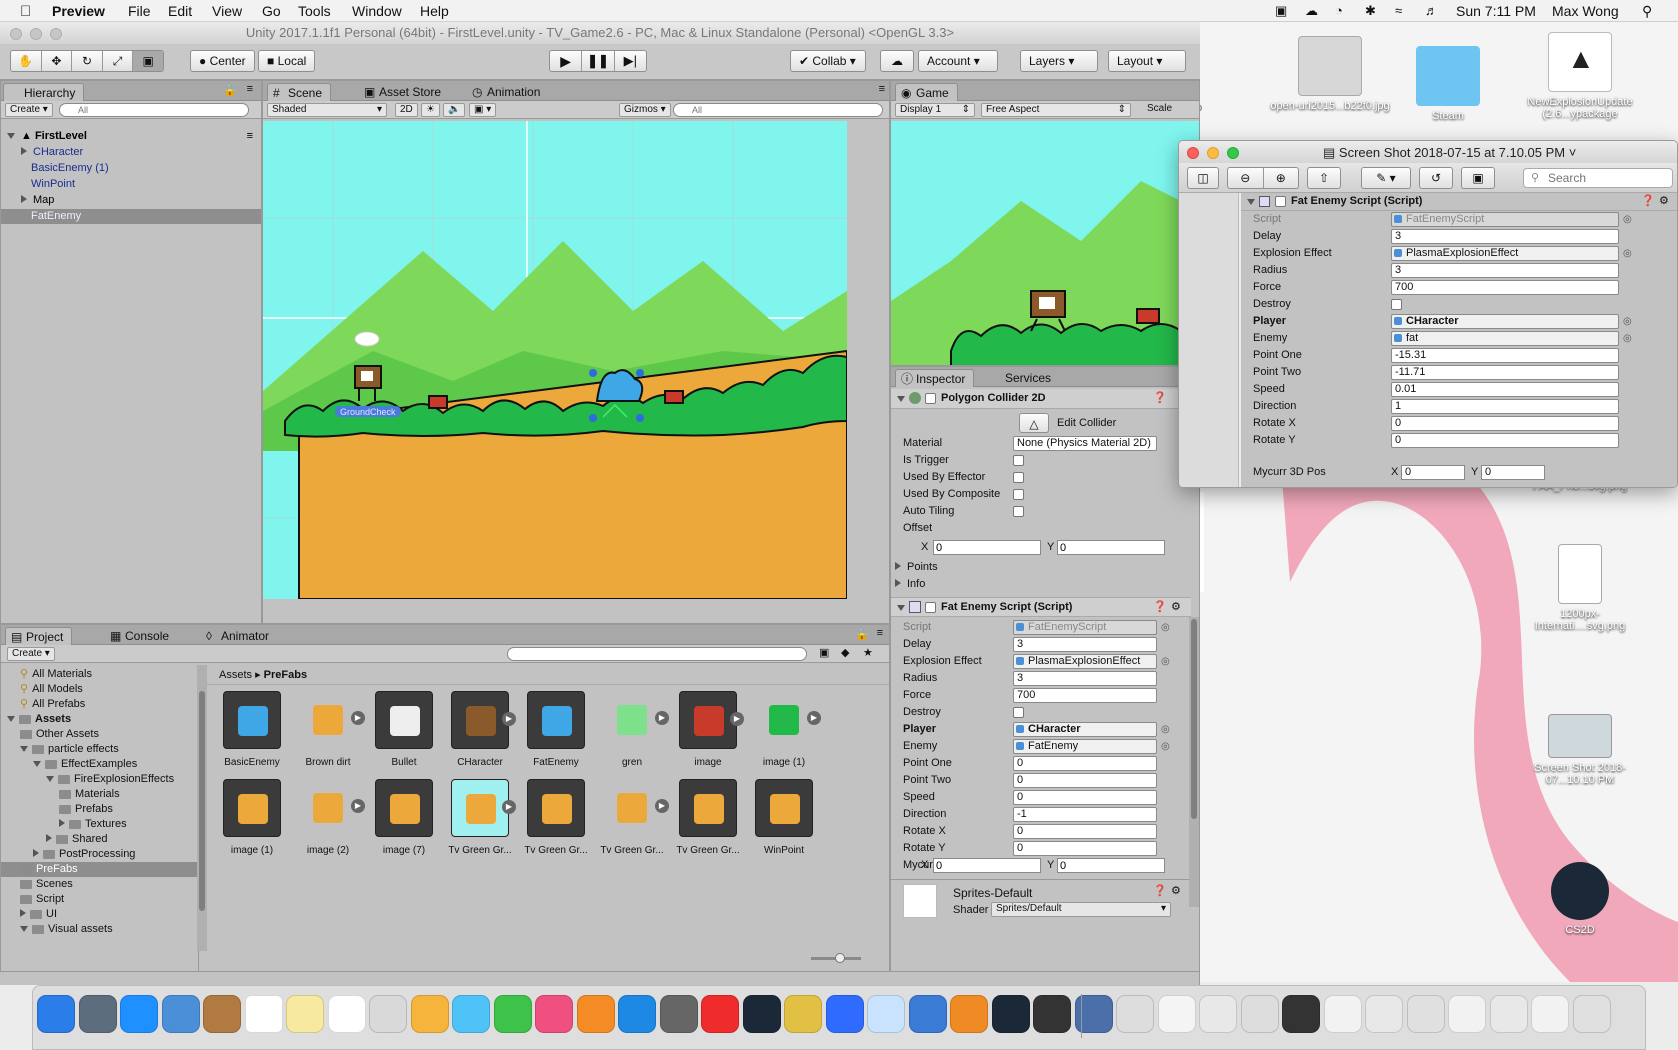 The height and width of the screenshot is (1050, 1678). What do you see at coordinates (1085, 644) in the screenshot?
I see `value-field: 3` at bounding box center [1085, 644].